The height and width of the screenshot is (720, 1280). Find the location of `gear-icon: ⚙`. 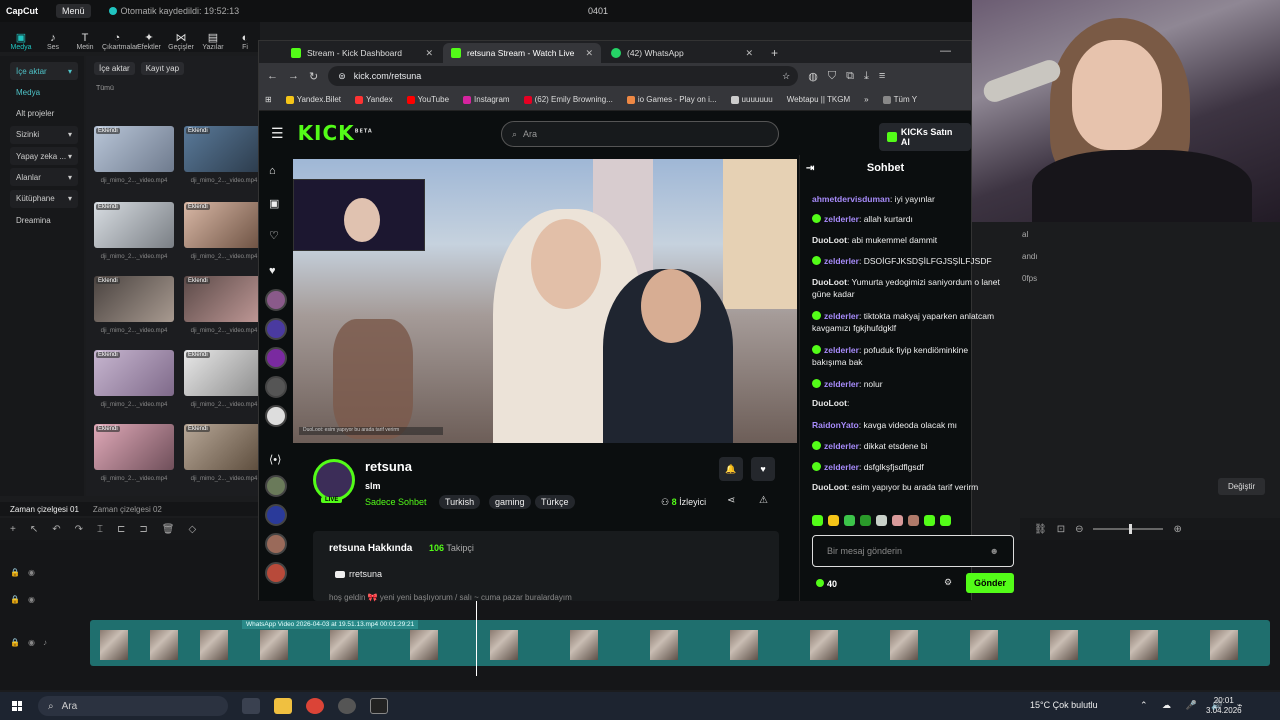

gear-icon: ⚙ is located at coordinates (948, 582).